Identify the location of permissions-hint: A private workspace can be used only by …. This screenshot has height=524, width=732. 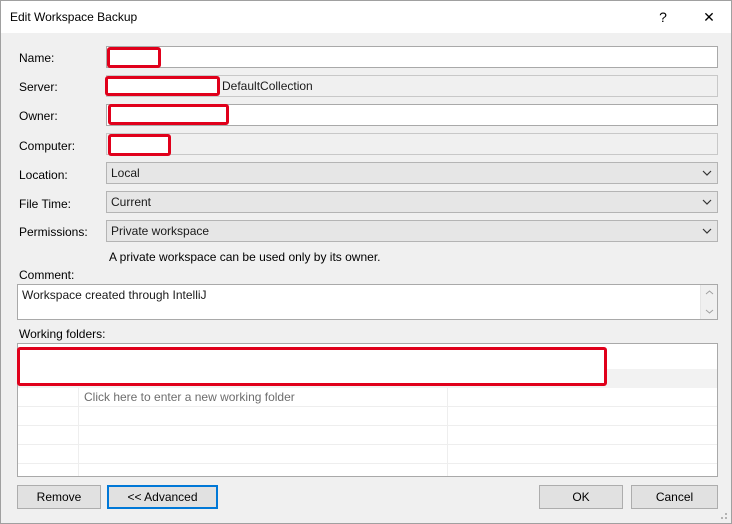
(245, 257).